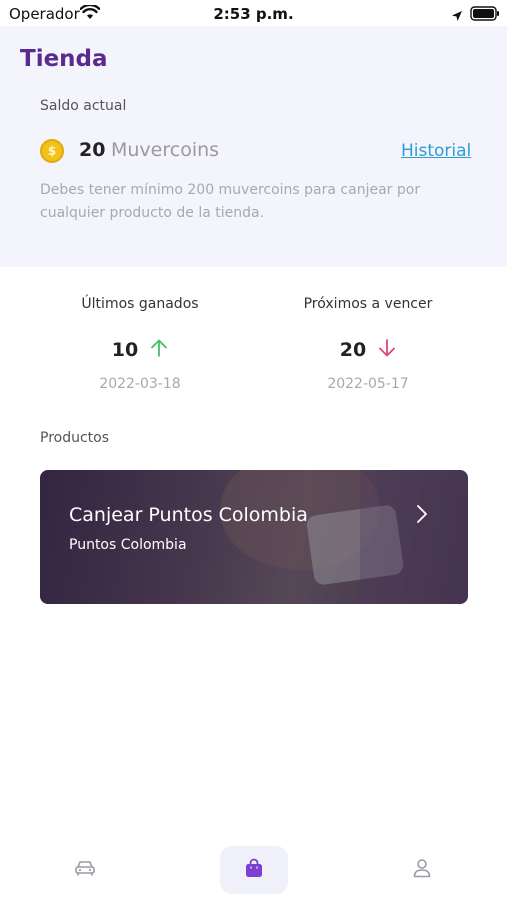 Image resolution: width=507 pixels, height=900 pixels. I want to click on earned-date: 2022-03-18, so click(140, 384).